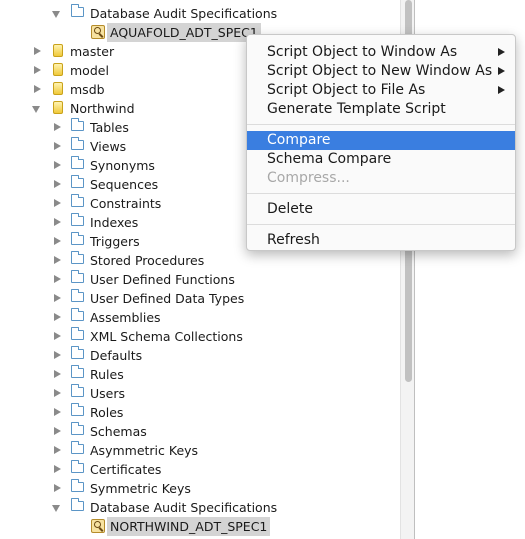 The height and width of the screenshot is (539, 525). What do you see at coordinates (144, 450) in the screenshot?
I see `tree-item-label: Asymmetric Keys` at bounding box center [144, 450].